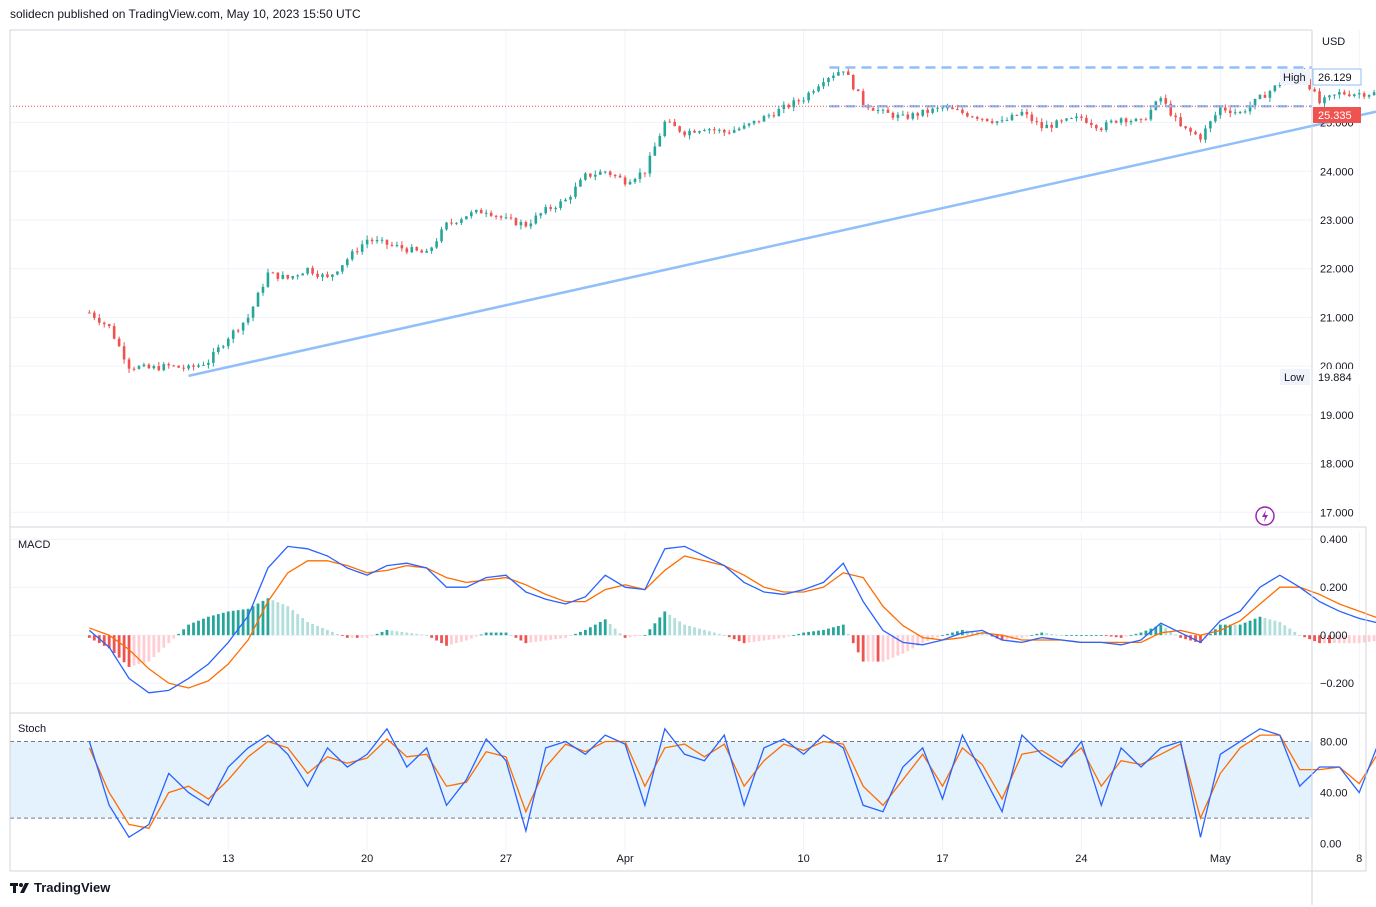 This screenshot has width=1376, height=907. What do you see at coordinates (1337, 684) in the screenshot?
I see `macd-tick-label: −0.200` at bounding box center [1337, 684].